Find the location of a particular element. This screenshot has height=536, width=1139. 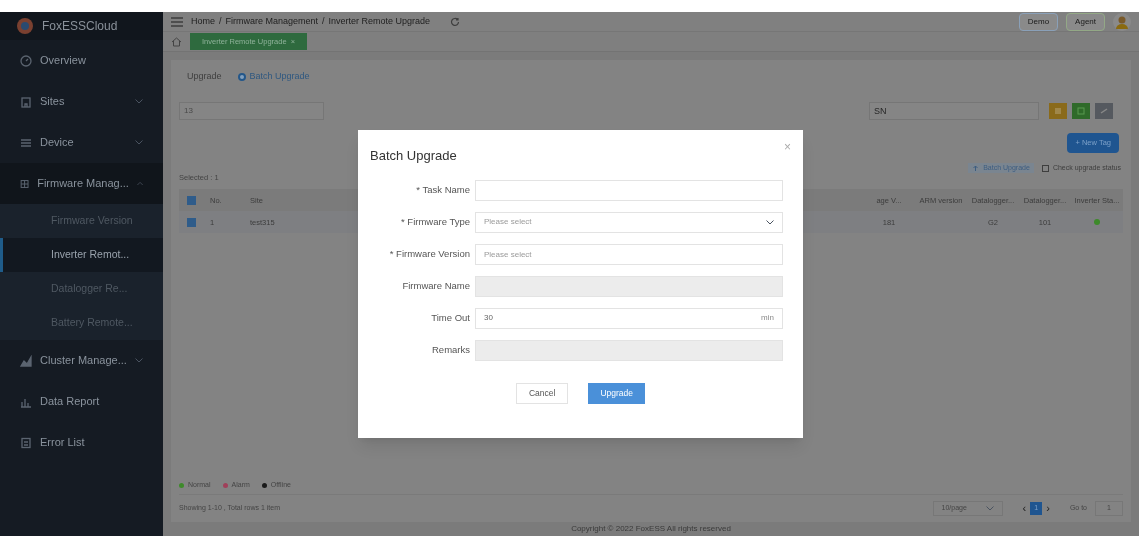

menu-icon is located at coordinates (177, 21).